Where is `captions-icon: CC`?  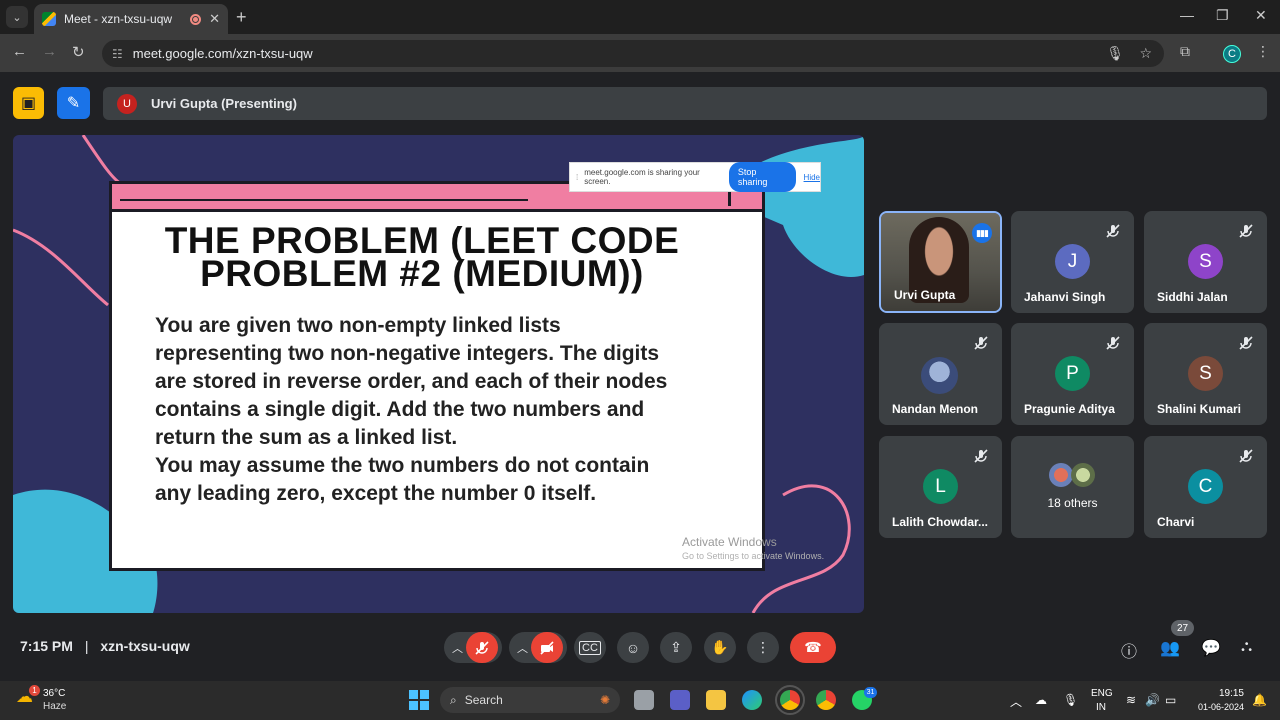 captions-icon: CC is located at coordinates (590, 647).